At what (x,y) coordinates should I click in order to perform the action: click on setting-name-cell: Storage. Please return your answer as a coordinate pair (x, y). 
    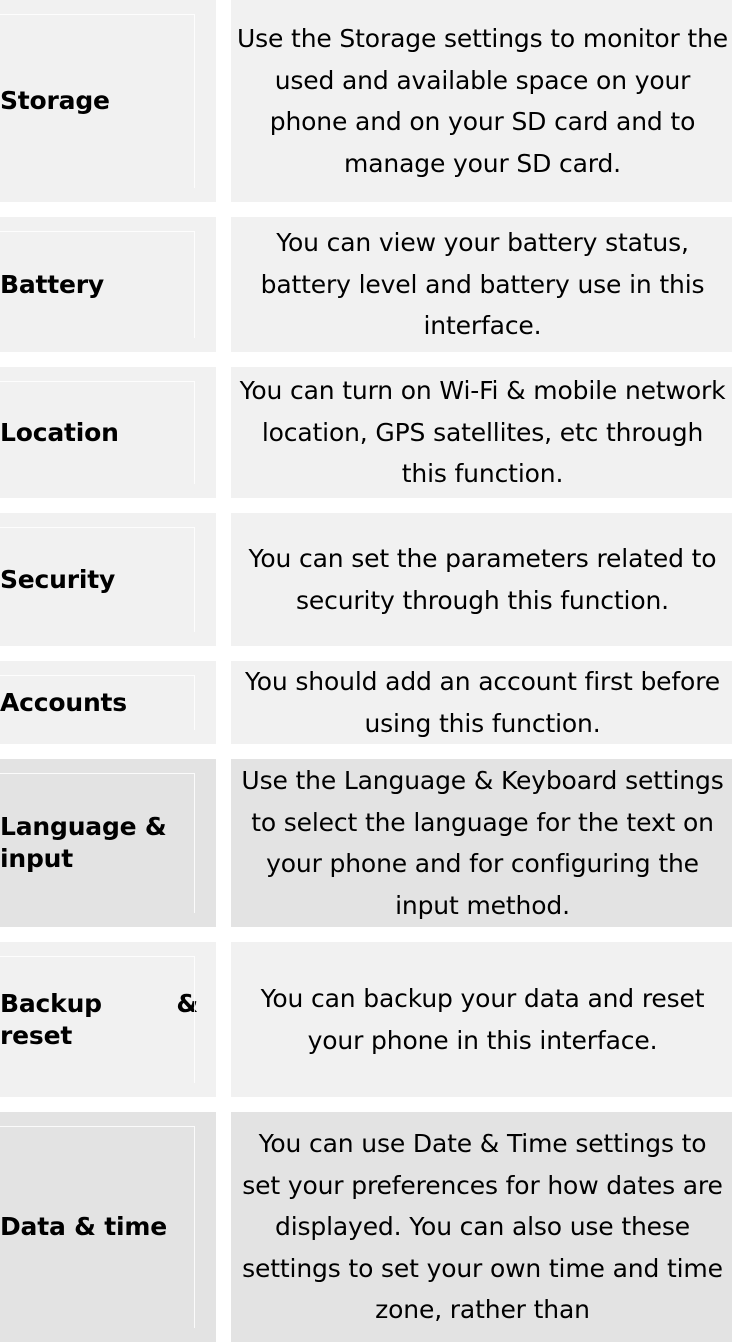
    Looking at the image, I should click on (108, 101).